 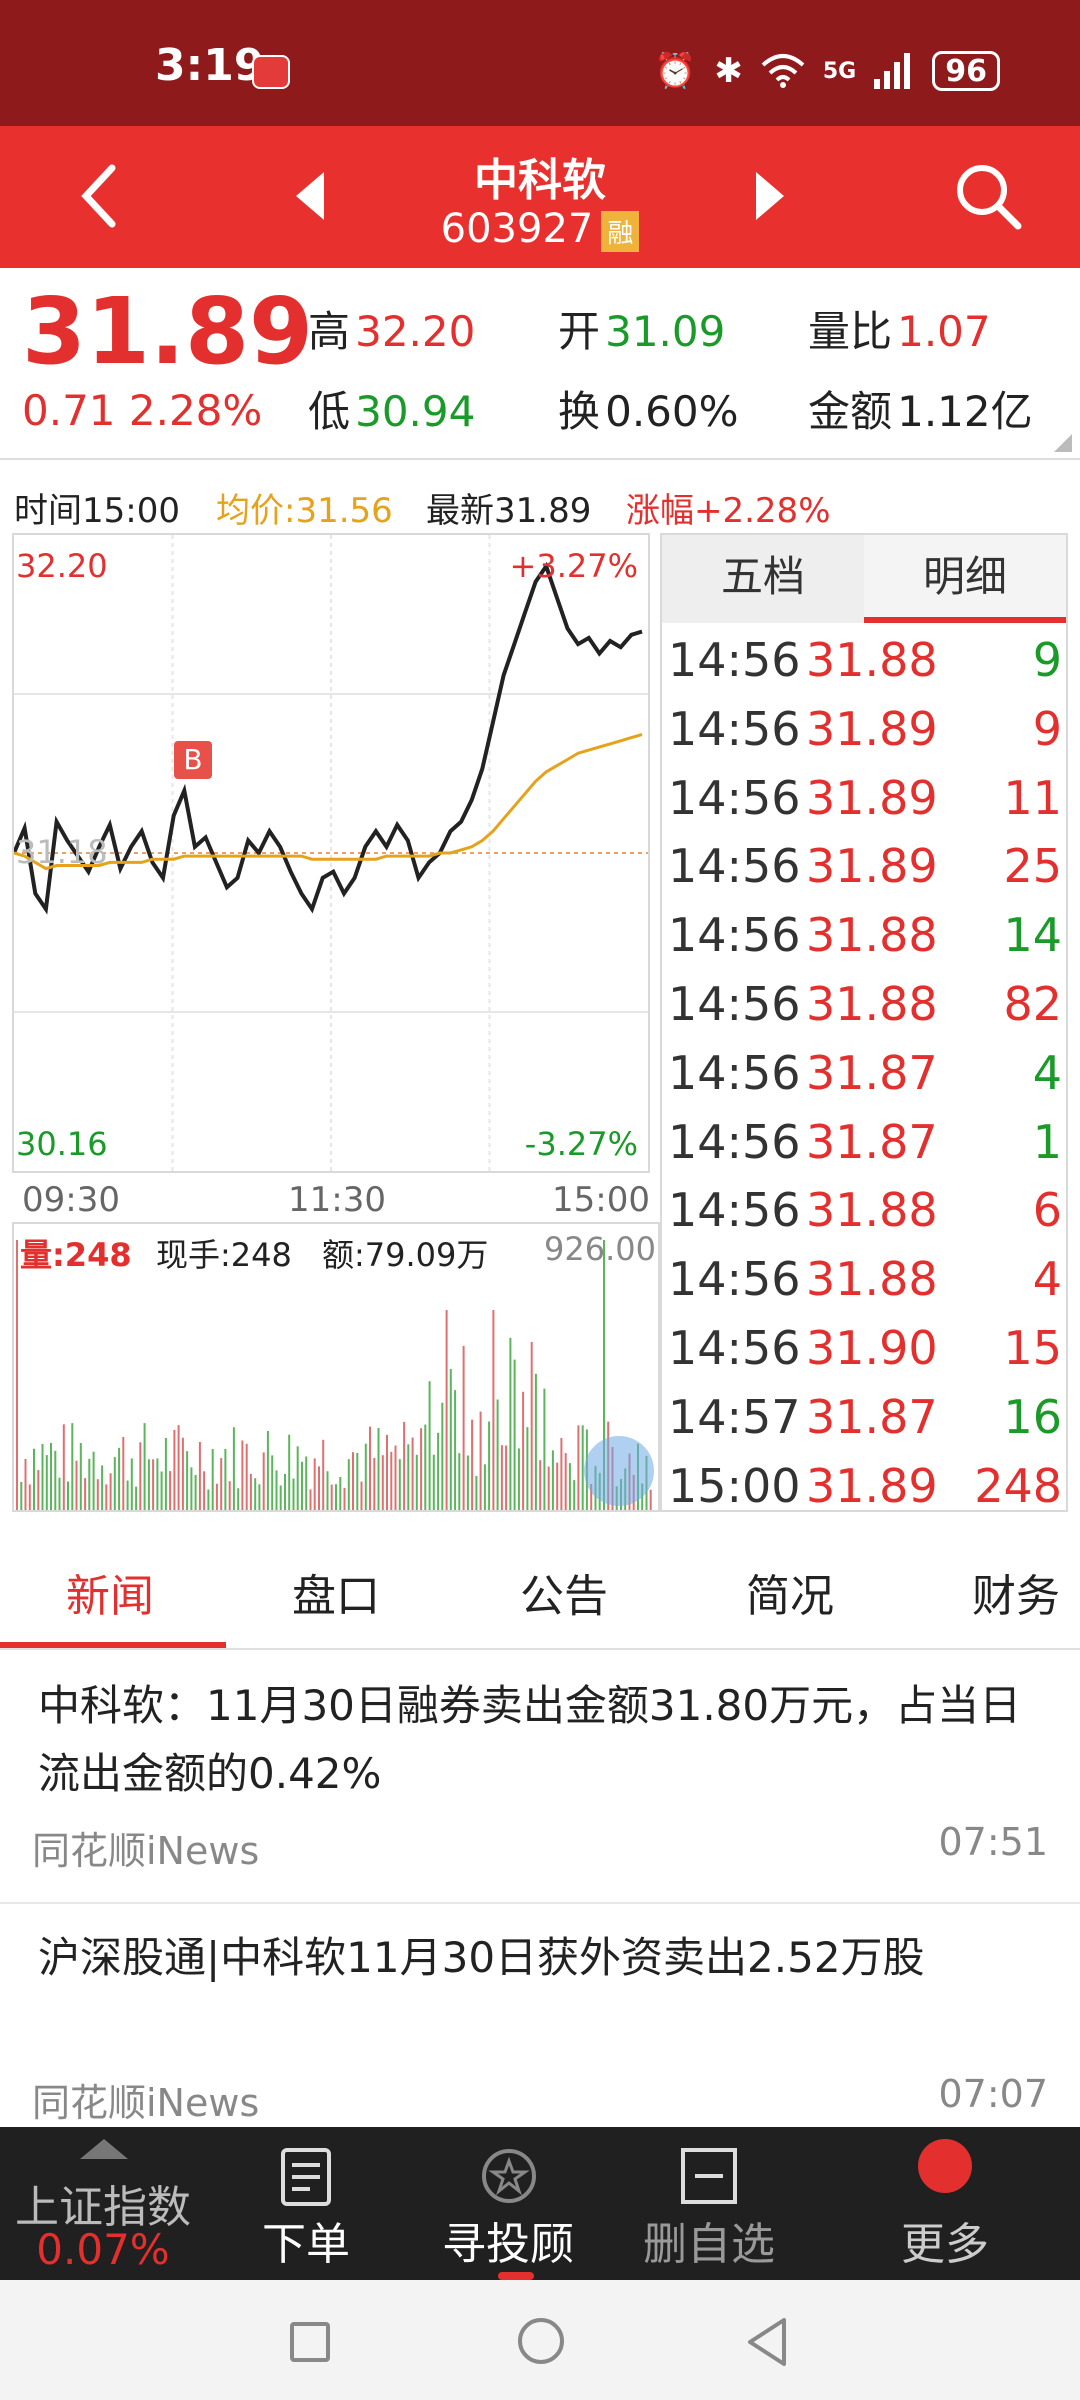 I want to click on tab-profile: 简况, so click(x=790, y=1592).